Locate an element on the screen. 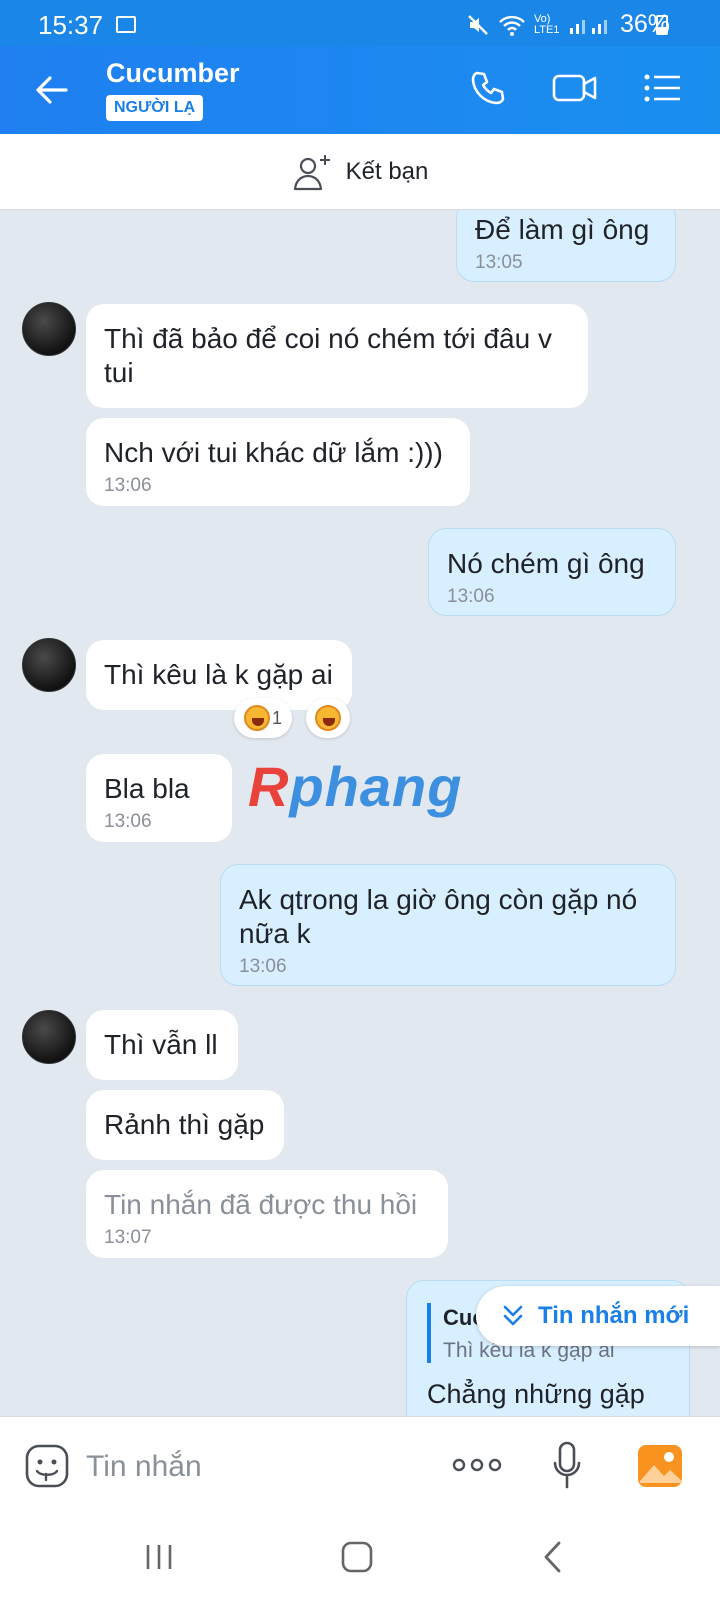 The image size is (720, 1600). signal-icon is located at coordinates (588, 26).